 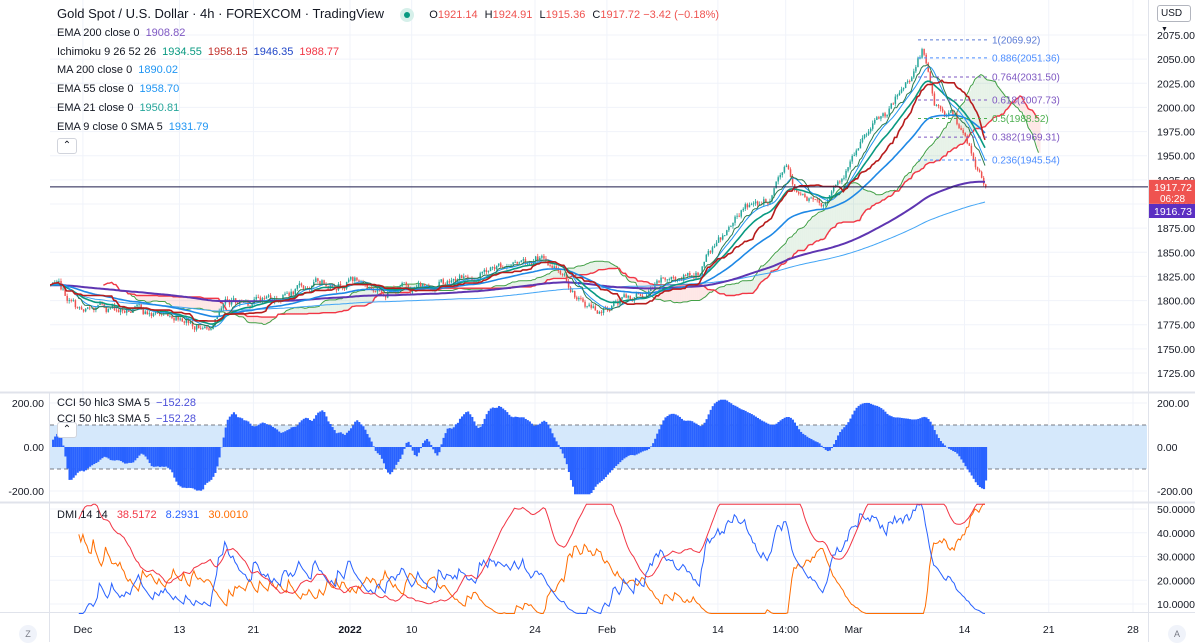 What do you see at coordinates (118, 108) in the screenshot?
I see `indicator-legend: EMA 21 close 01950.81` at bounding box center [118, 108].